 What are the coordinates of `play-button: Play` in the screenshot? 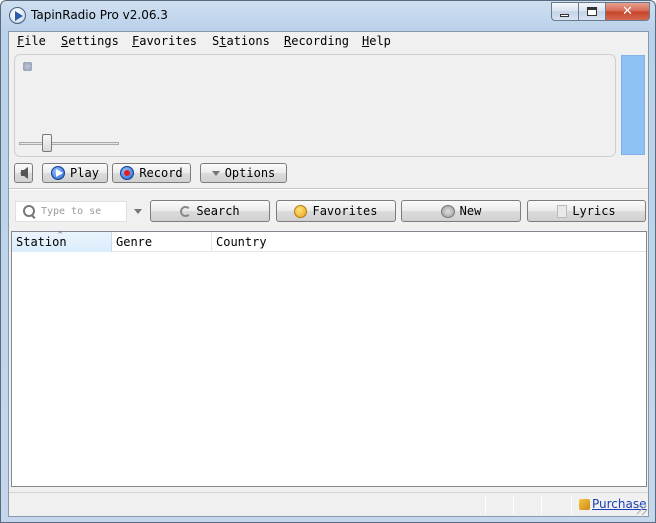 It's located at (75, 173).